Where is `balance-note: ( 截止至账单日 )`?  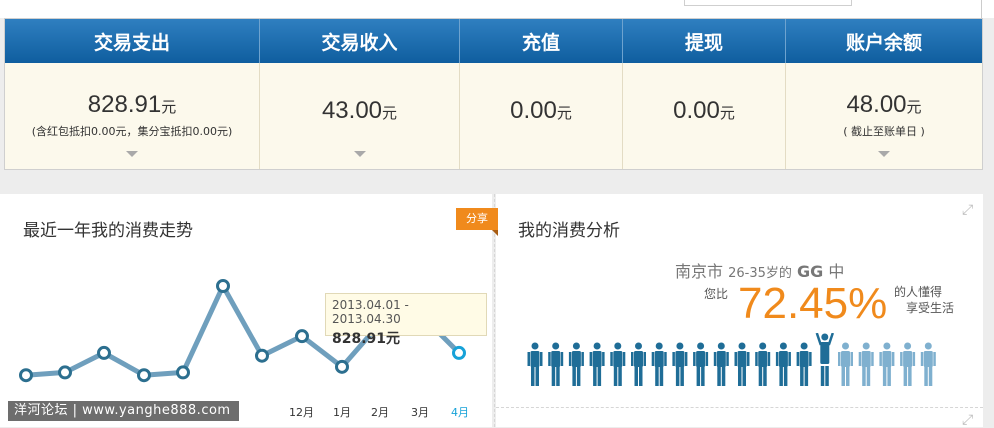
balance-note: ( 截止至账单日 ) is located at coordinates (884, 131).